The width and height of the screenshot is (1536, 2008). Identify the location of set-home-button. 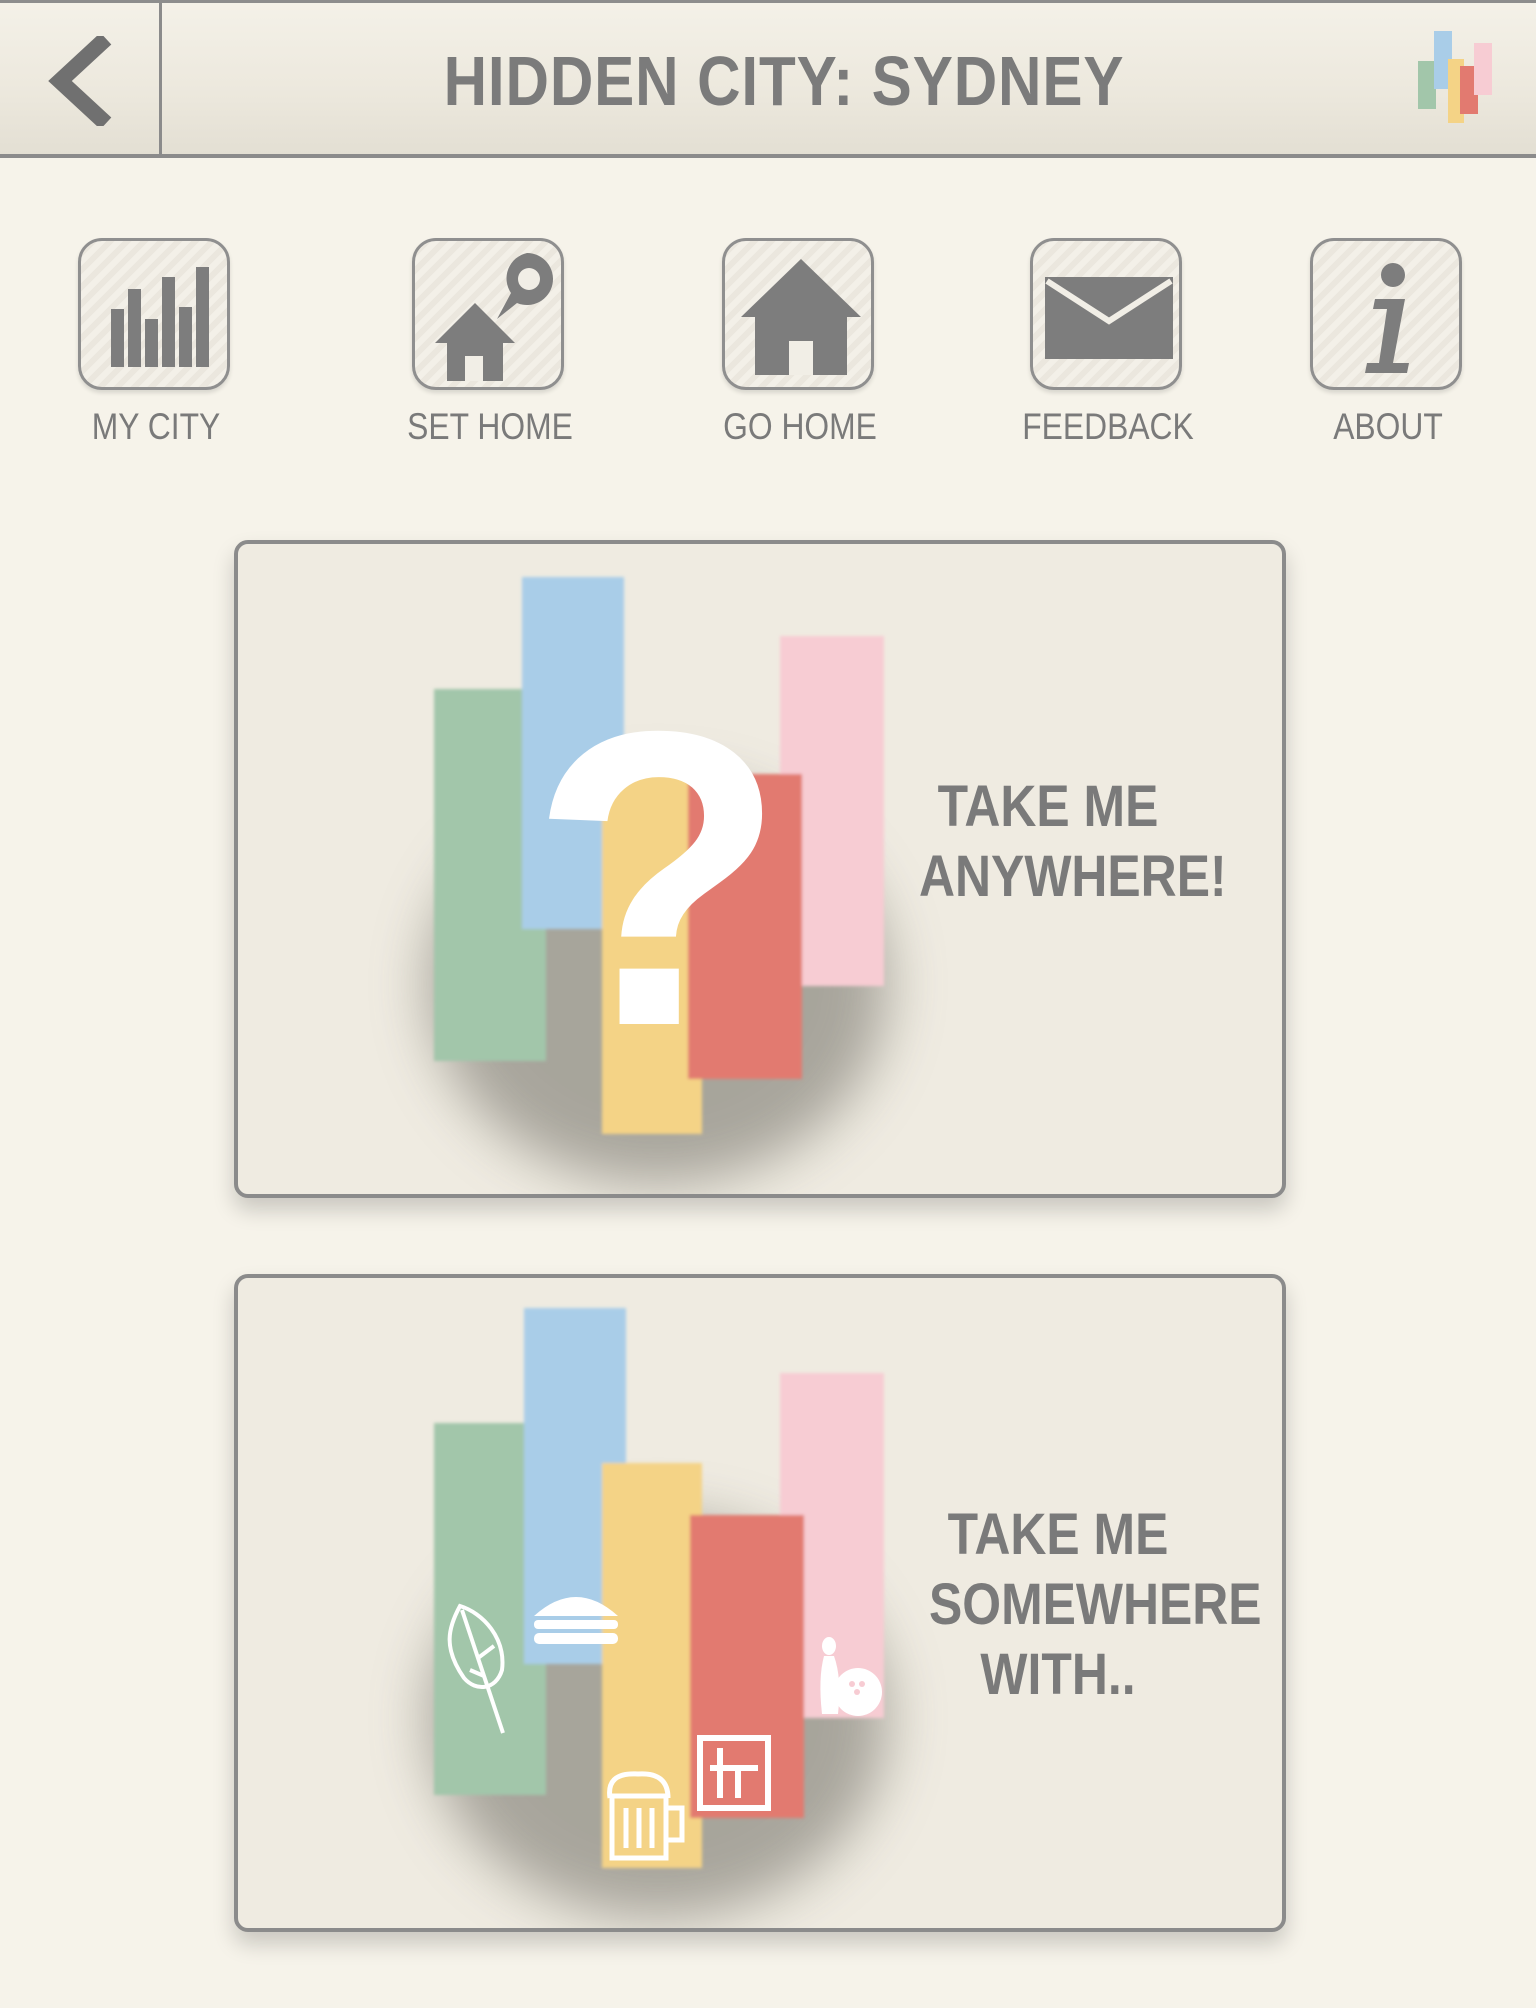
(488, 314).